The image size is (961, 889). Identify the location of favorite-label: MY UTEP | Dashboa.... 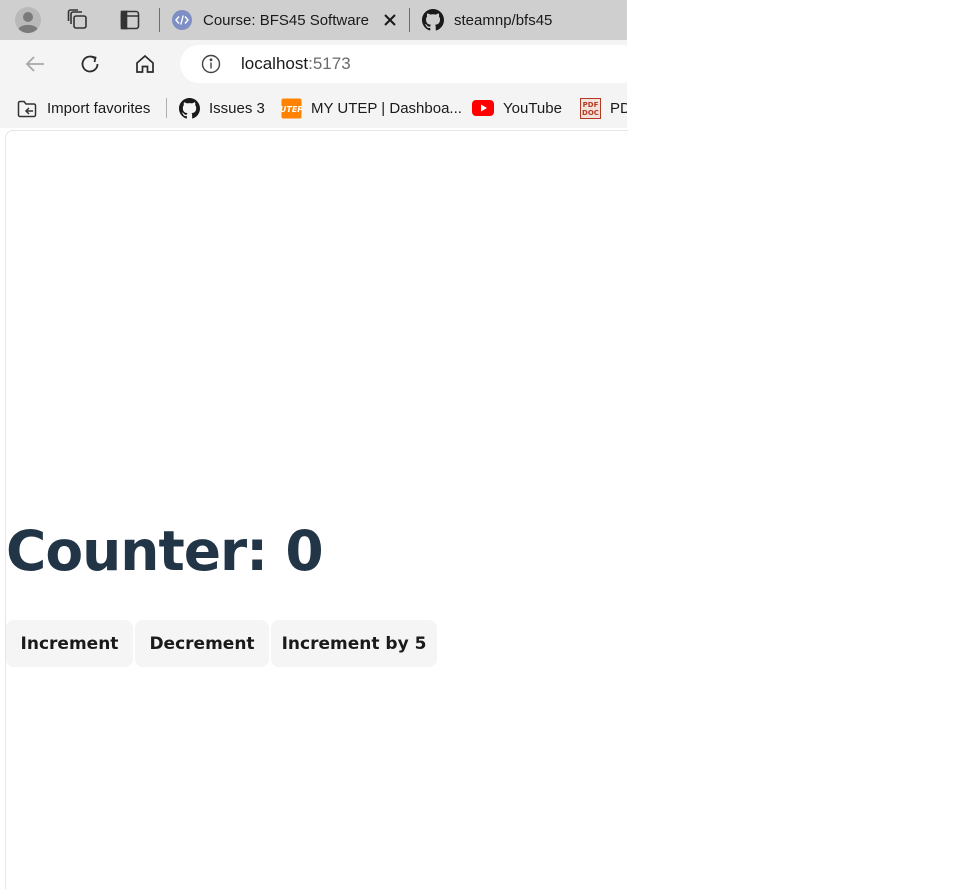
(386, 108).